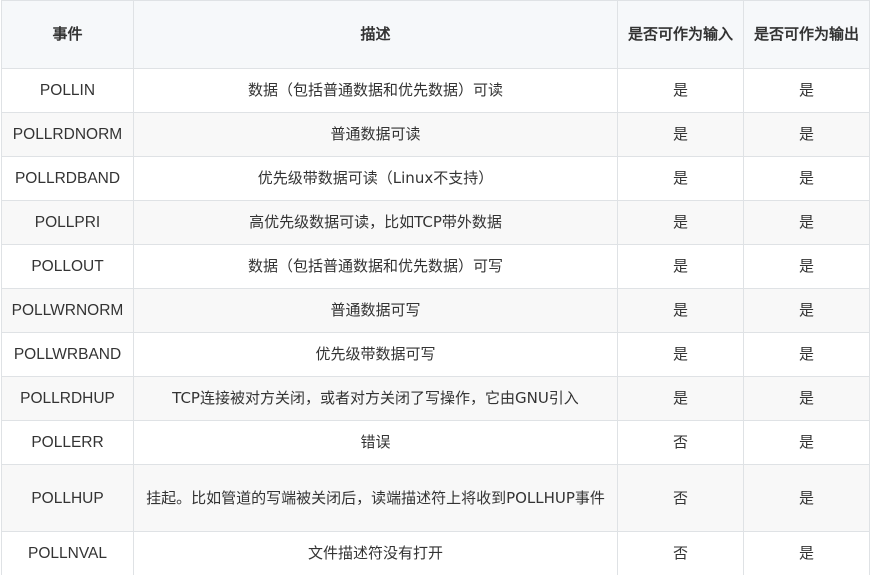  I want to click on table-row: POLLPRI 高优先级数据可读，比如TCP带外数据 是 是, so click(435, 222).